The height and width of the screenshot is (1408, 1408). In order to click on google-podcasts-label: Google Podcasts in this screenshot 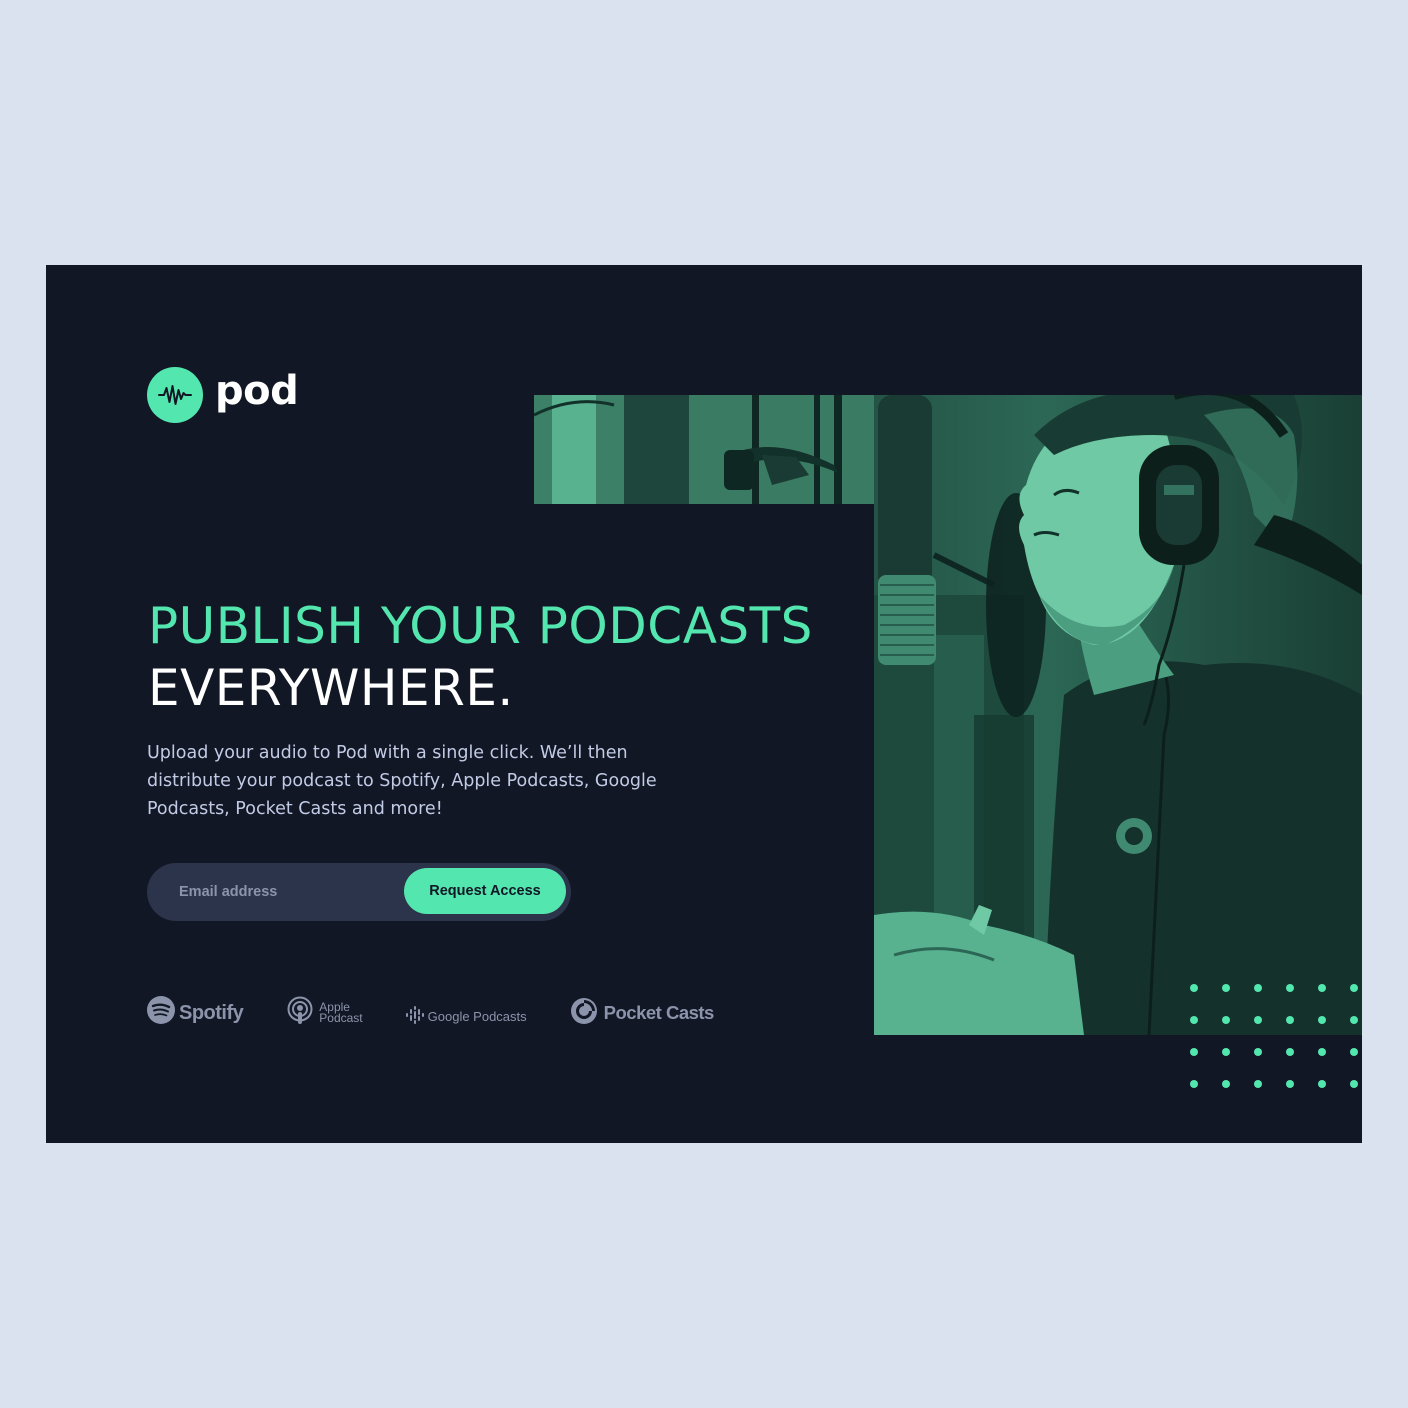, I will do `click(477, 1016)`.